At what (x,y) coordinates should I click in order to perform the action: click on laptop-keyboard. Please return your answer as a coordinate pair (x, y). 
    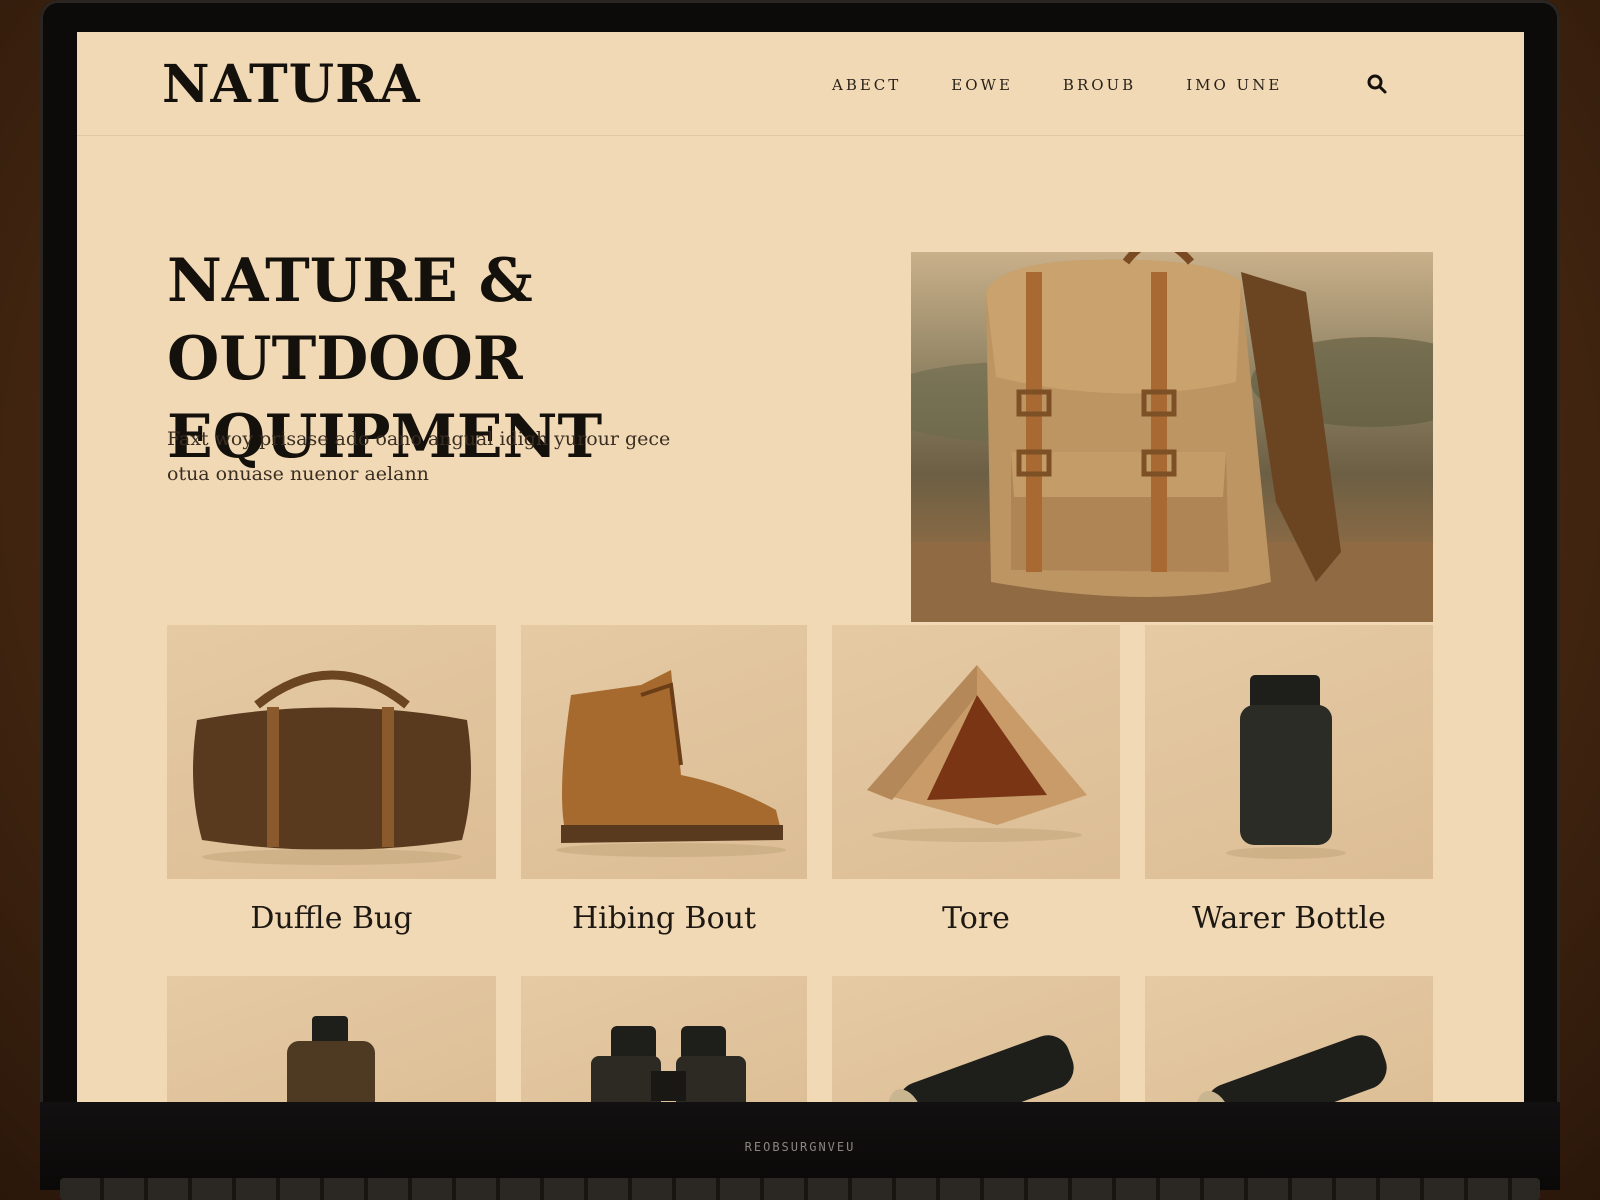
    Looking at the image, I should click on (800, 1189).